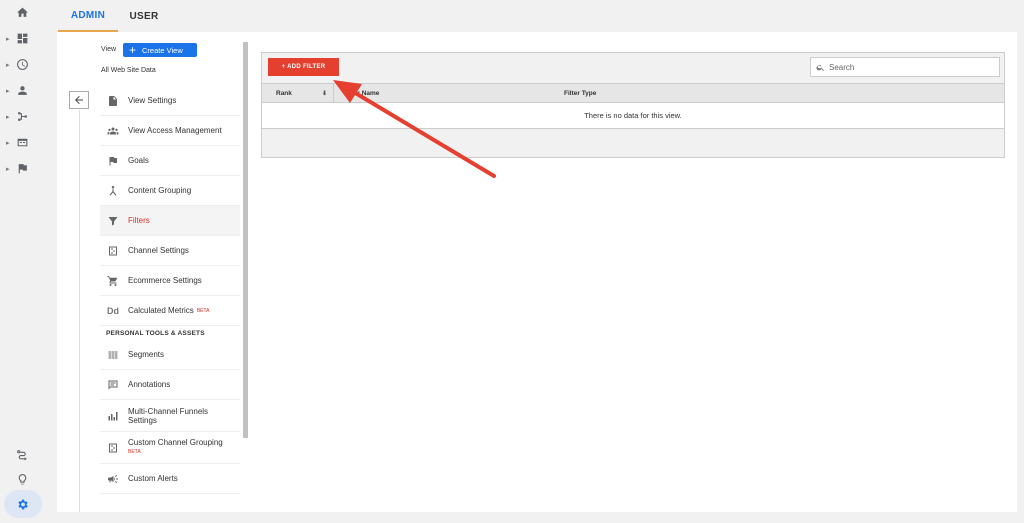 This screenshot has height=523, width=1024. Describe the element at coordinates (534, 16) in the screenshot. I see `admin-tabs: ADMIN USER` at that location.